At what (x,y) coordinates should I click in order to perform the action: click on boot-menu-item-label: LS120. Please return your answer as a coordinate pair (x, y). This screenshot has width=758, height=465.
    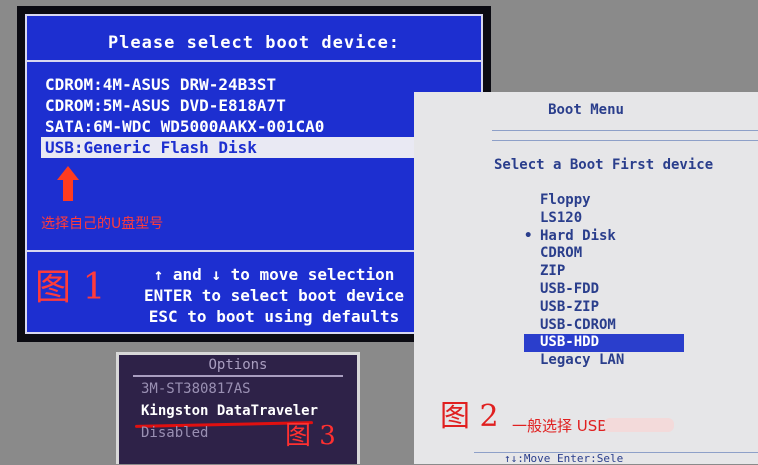
    Looking at the image, I should click on (561, 217).